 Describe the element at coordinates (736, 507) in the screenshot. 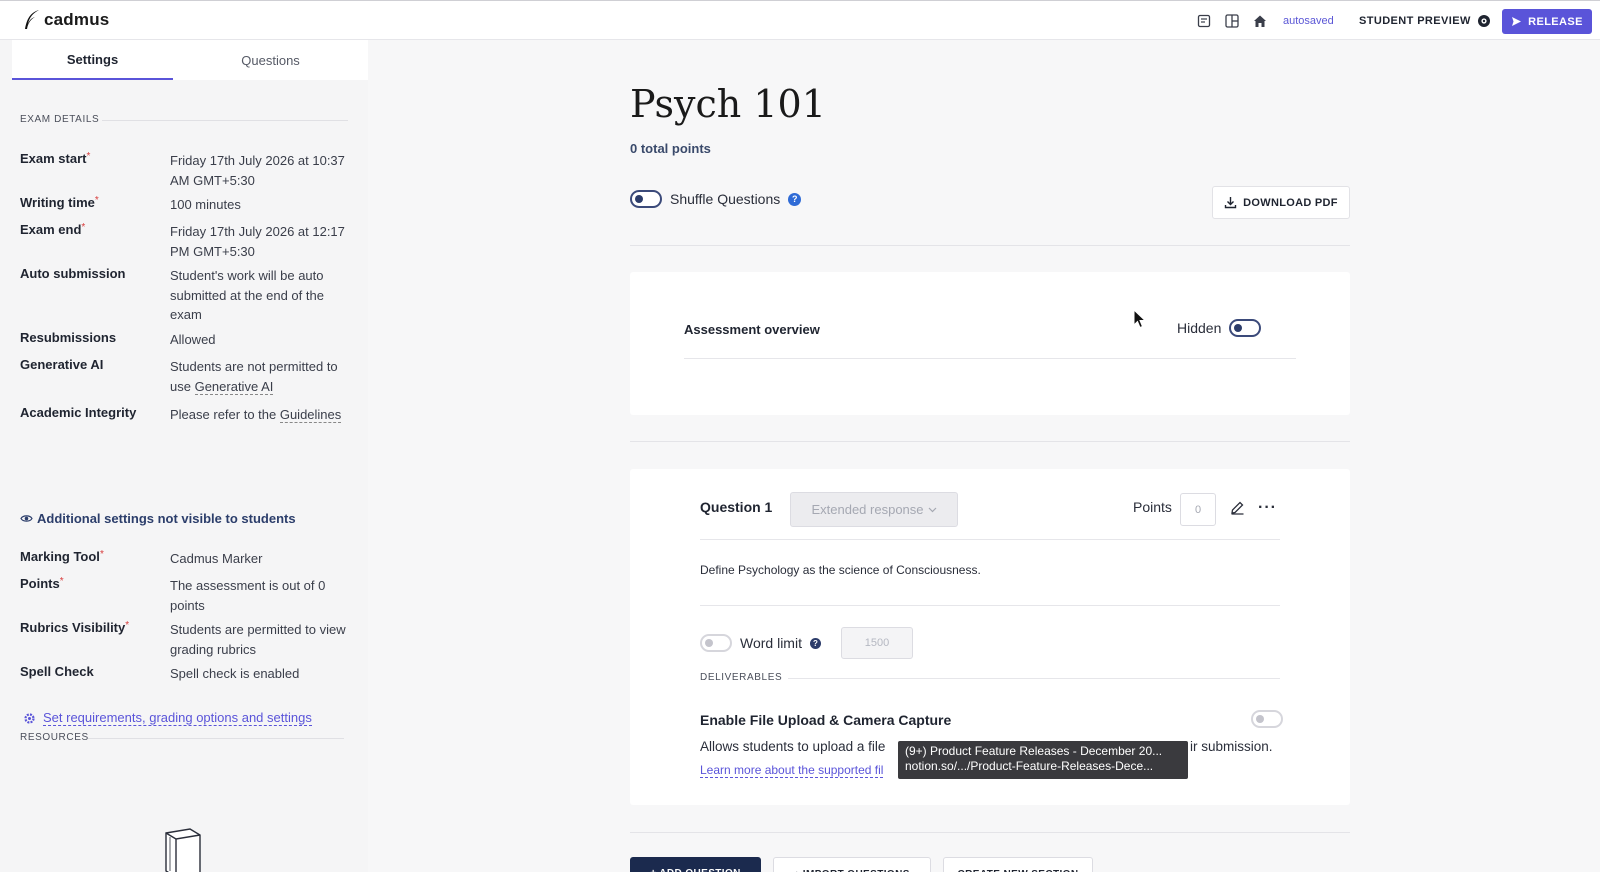

I see `question-title: Question 1` at that location.